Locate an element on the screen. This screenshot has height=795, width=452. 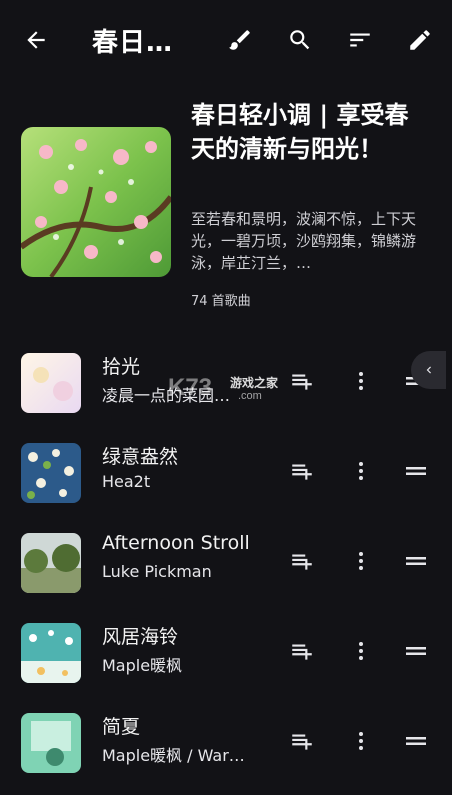
song-row: 绿意盎然 Hea2t is located at coordinates (226, 480).